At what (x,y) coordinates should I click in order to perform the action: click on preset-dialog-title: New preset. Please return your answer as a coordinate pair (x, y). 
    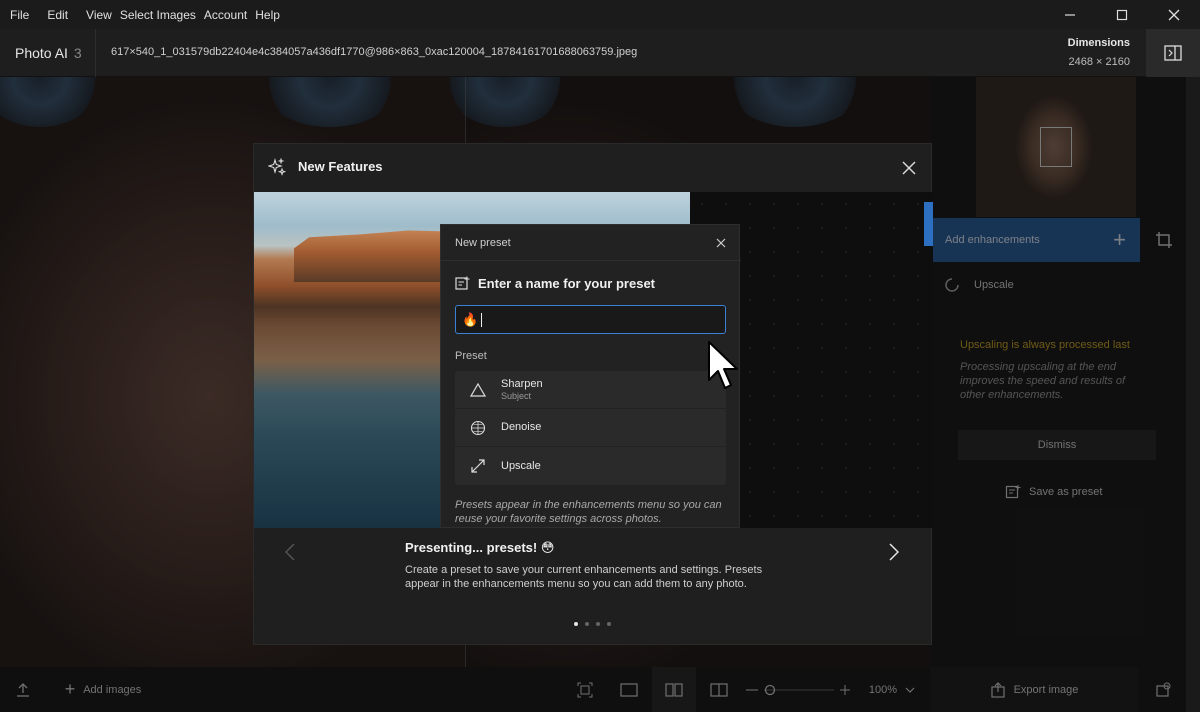
    Looking at the image, I should click on (483, 243).